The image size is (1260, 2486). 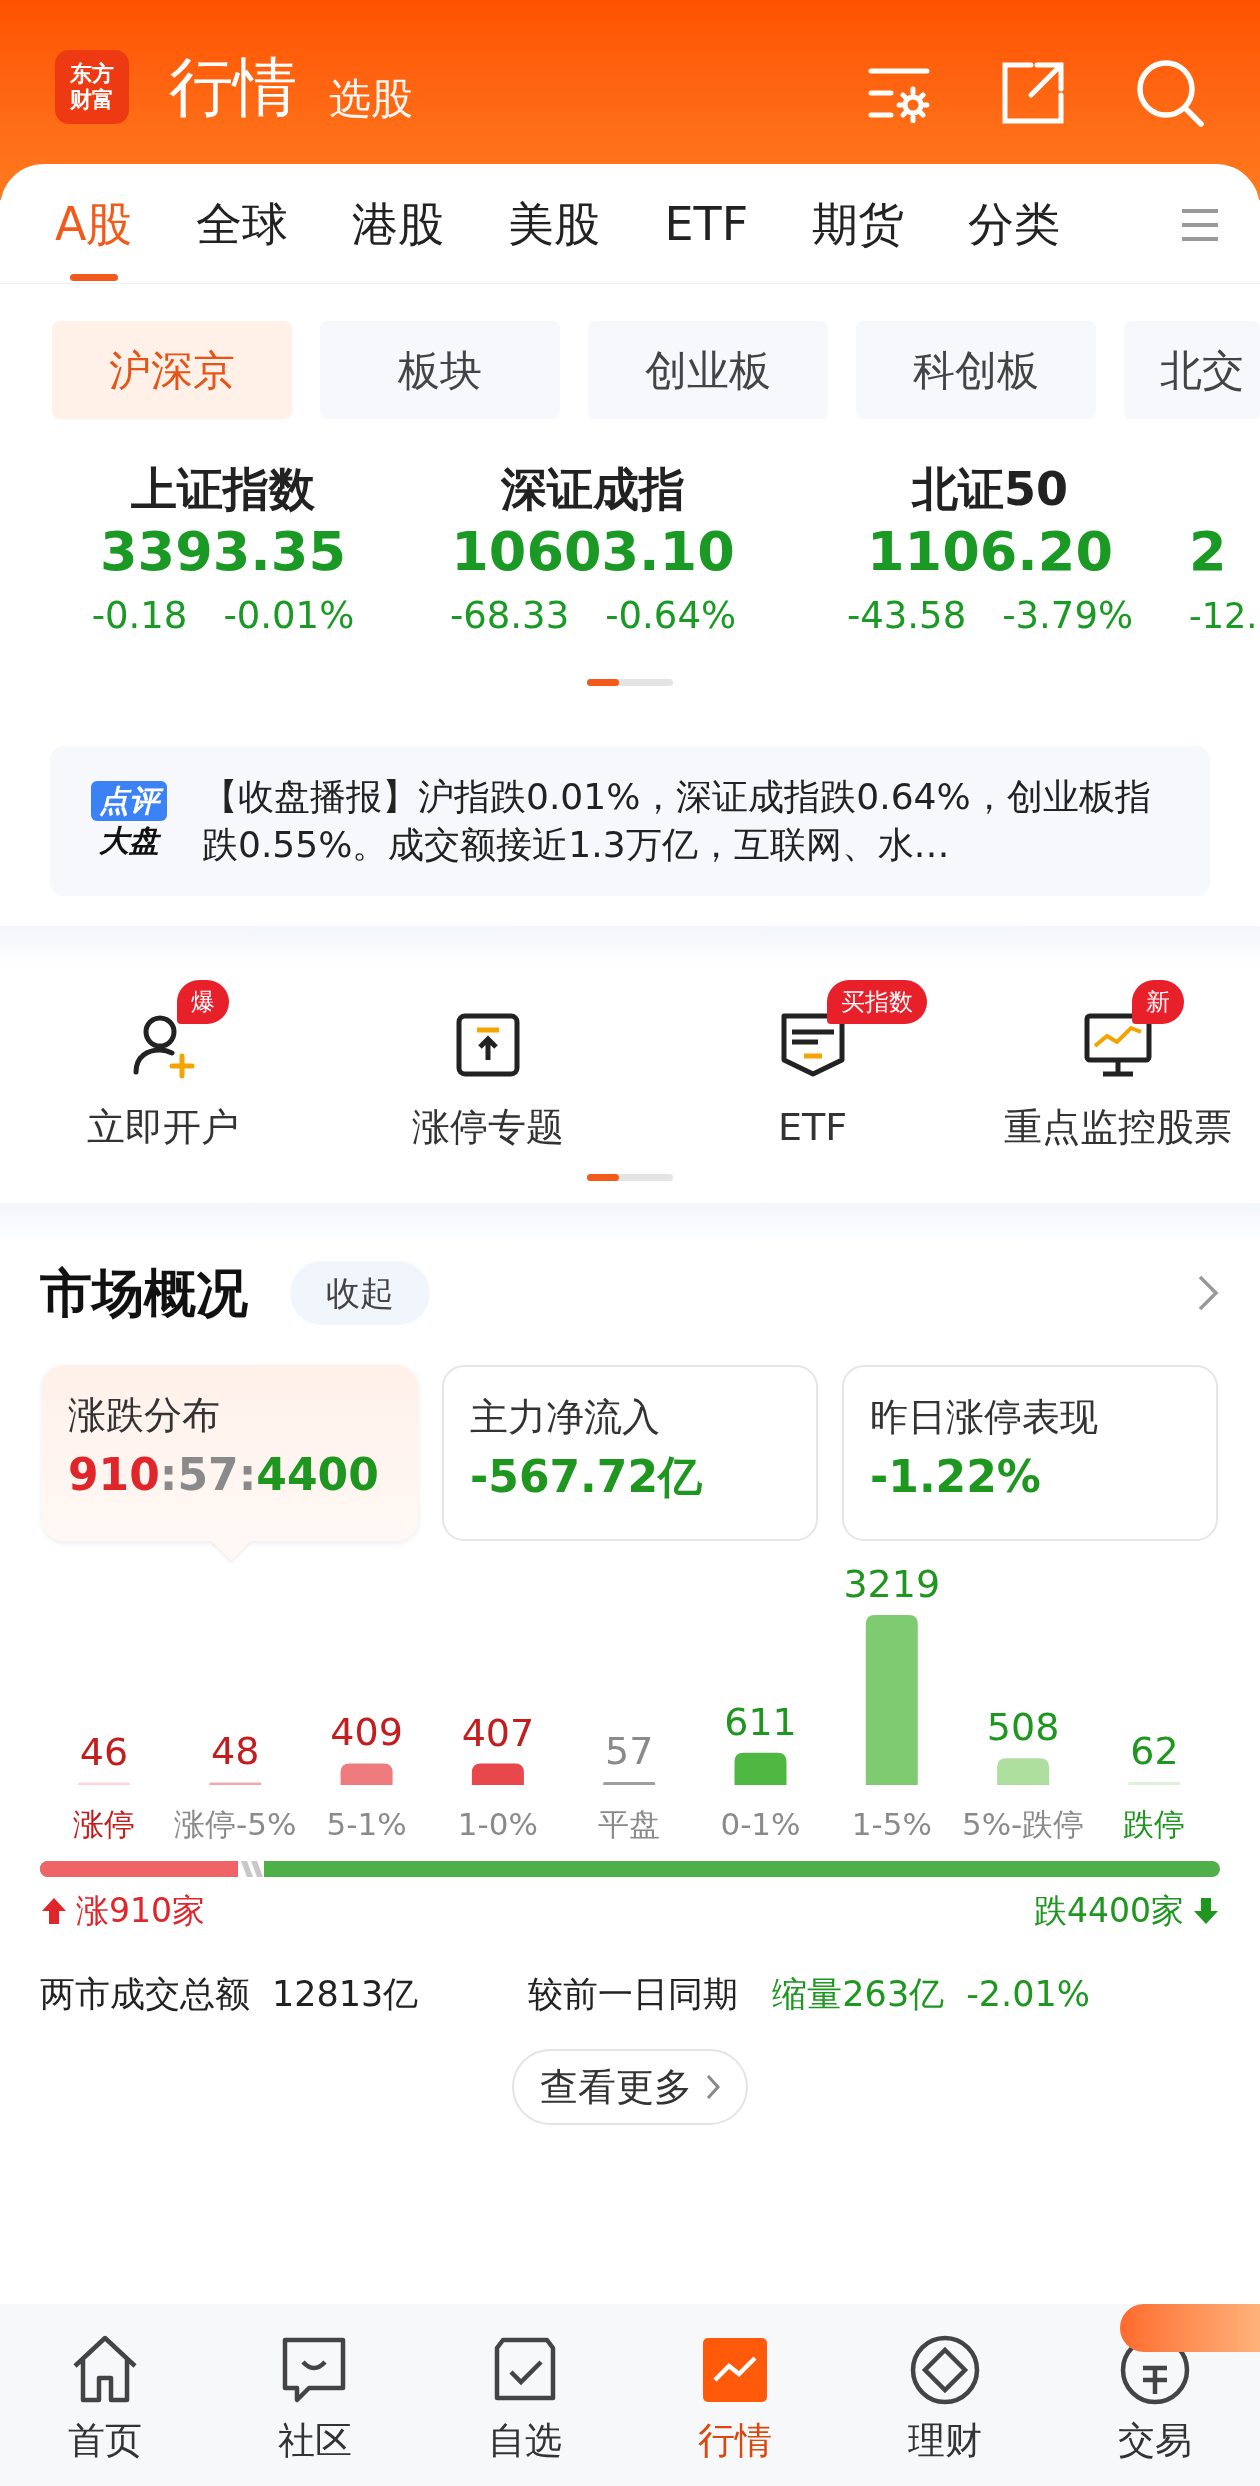 What do you see at coordinates (509, 616) in the screenshot?
I see `index-change: -68.33` at bounding box center [509, 616].